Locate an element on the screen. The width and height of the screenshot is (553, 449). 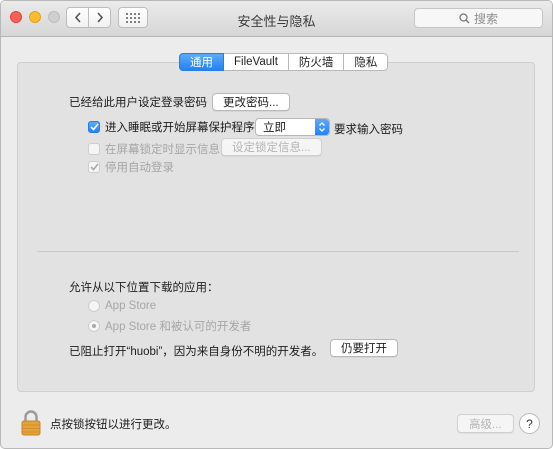
tab-filevault: FileVault is located at coordinates (256, 62).